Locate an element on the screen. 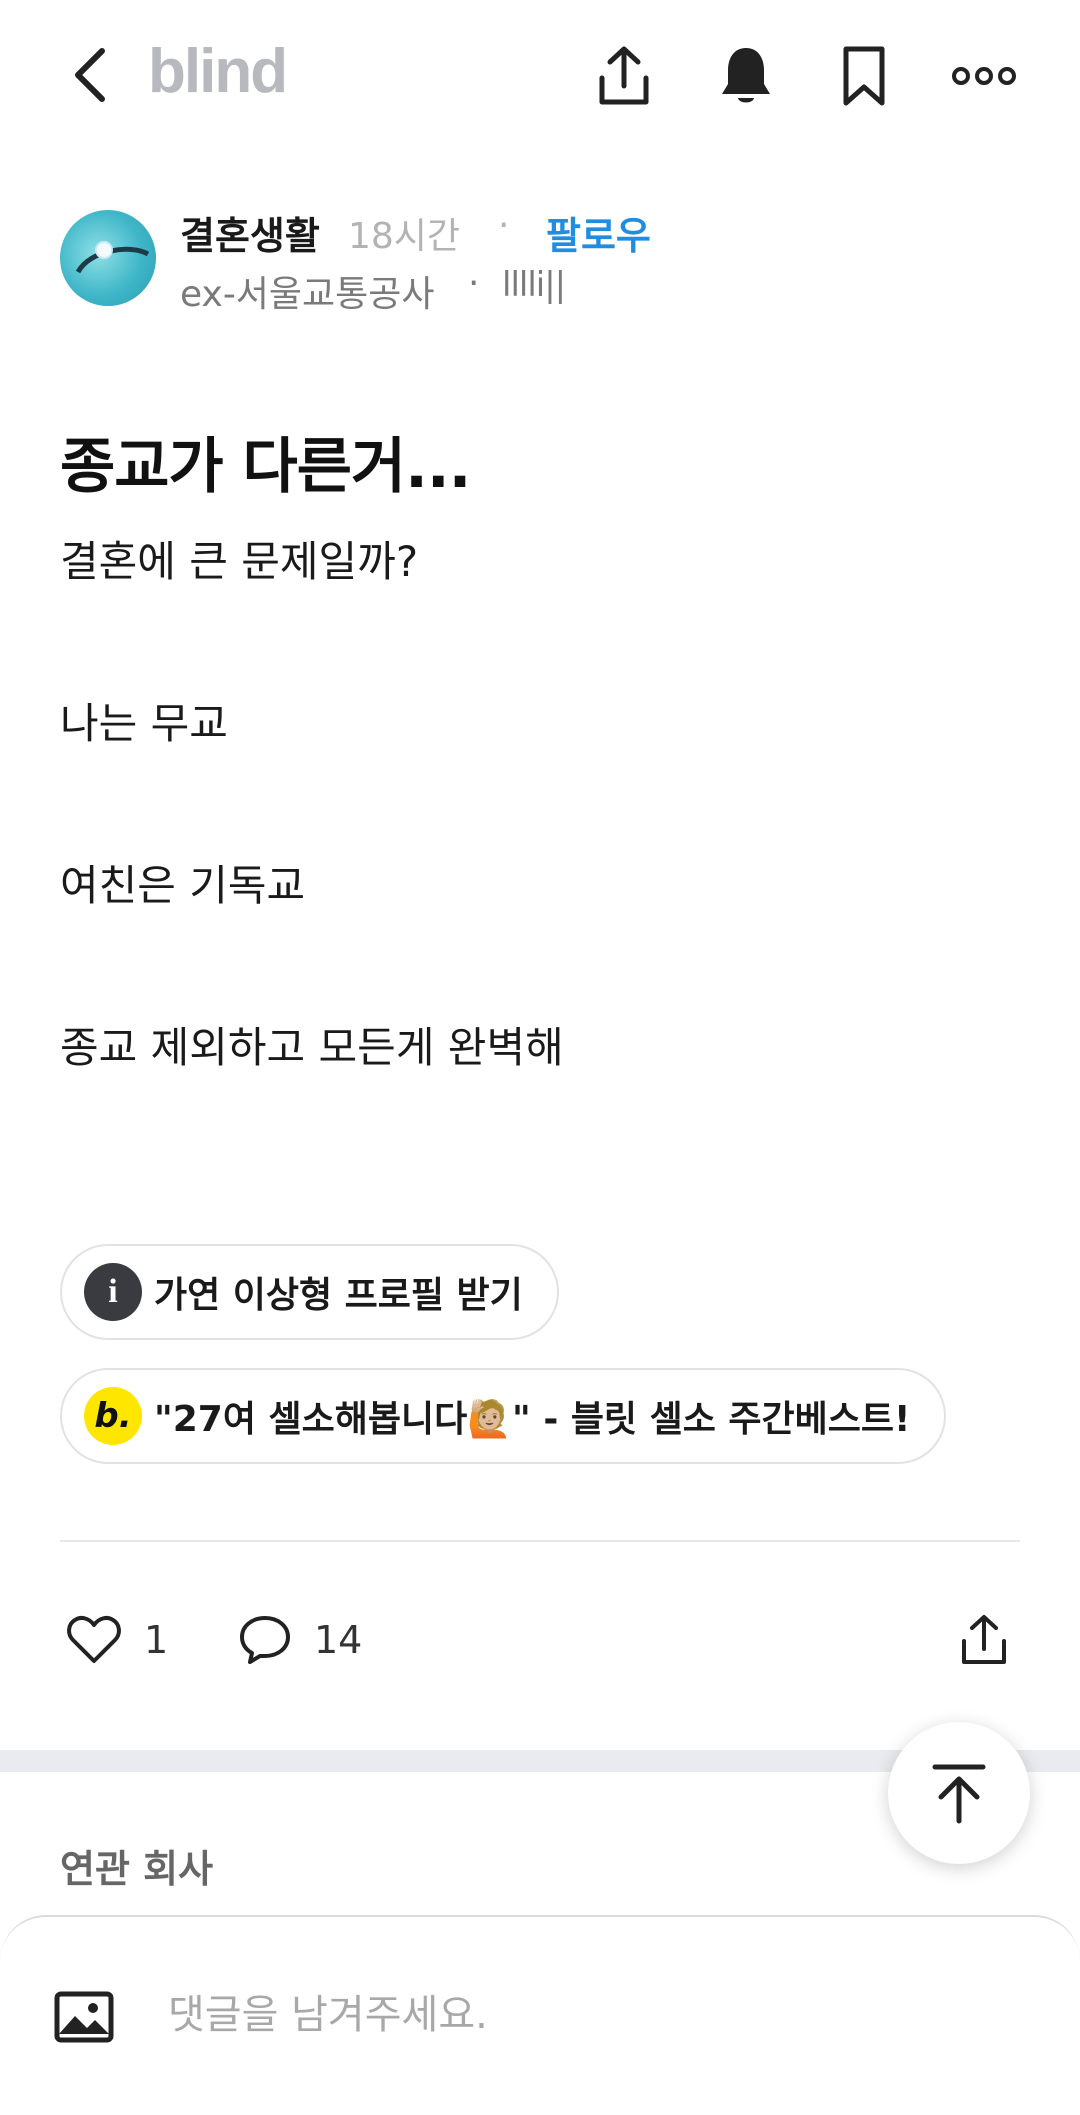  post-body-line: 나는 무교 is located at coordinates (144, 723).